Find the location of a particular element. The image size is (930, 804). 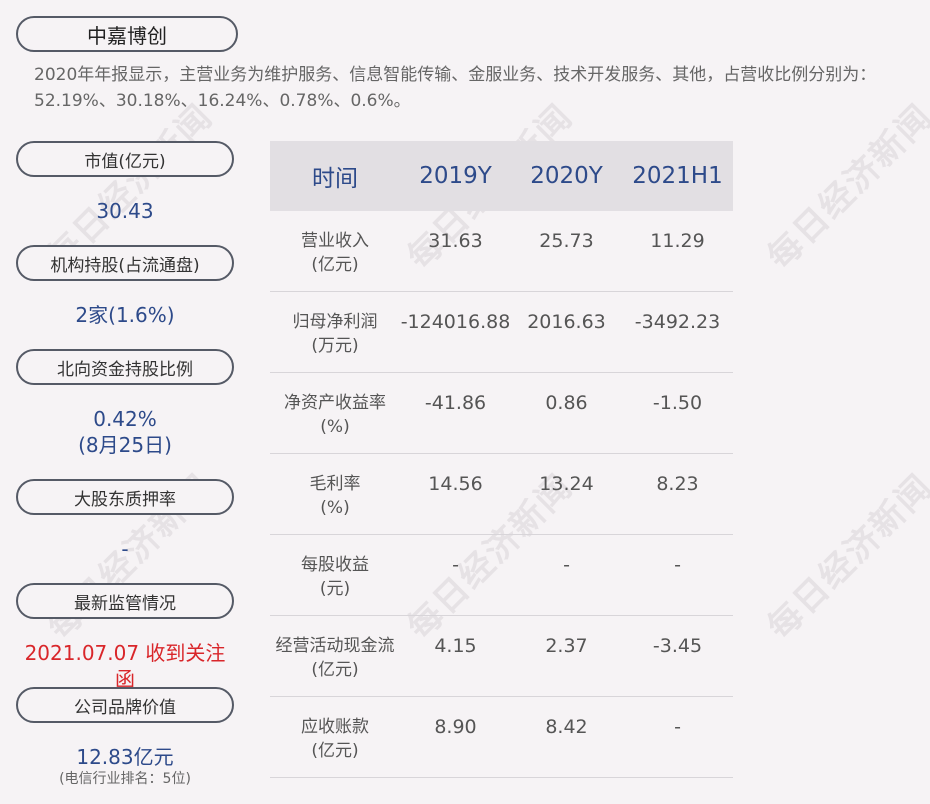

row-label: 毛利率 (%) is located at coordinates (335, 496).